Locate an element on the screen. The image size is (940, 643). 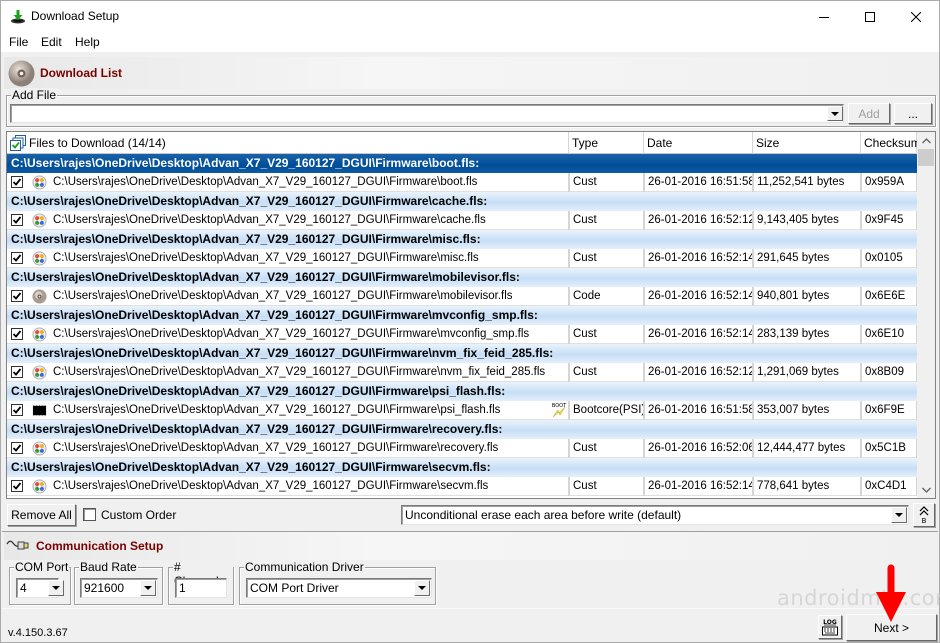
communication-driver-dropdown-button is located at coordinates (422, 588).